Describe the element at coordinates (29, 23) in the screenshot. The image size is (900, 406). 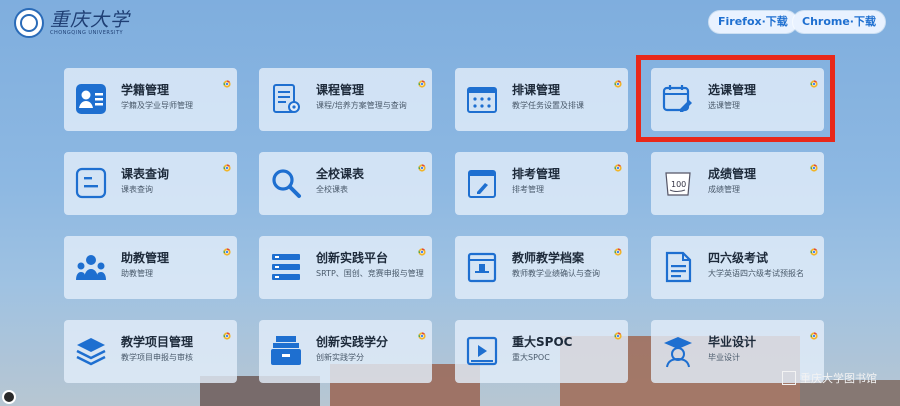
I see `seal-icon` at that location.